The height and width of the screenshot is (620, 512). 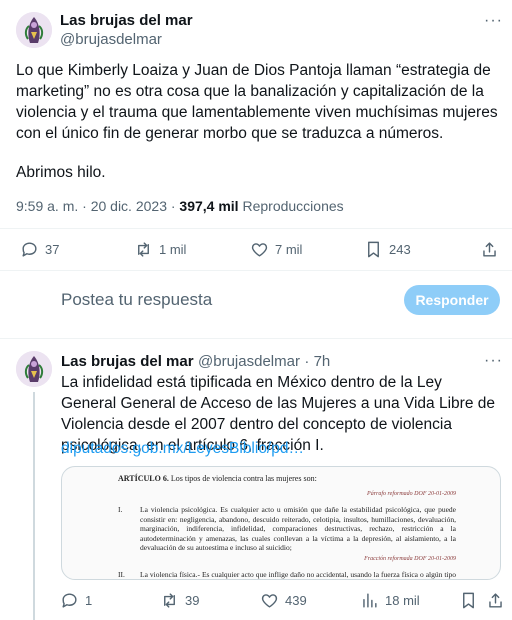 I want to click on reply-button: 37, so click(x=39, y=249).